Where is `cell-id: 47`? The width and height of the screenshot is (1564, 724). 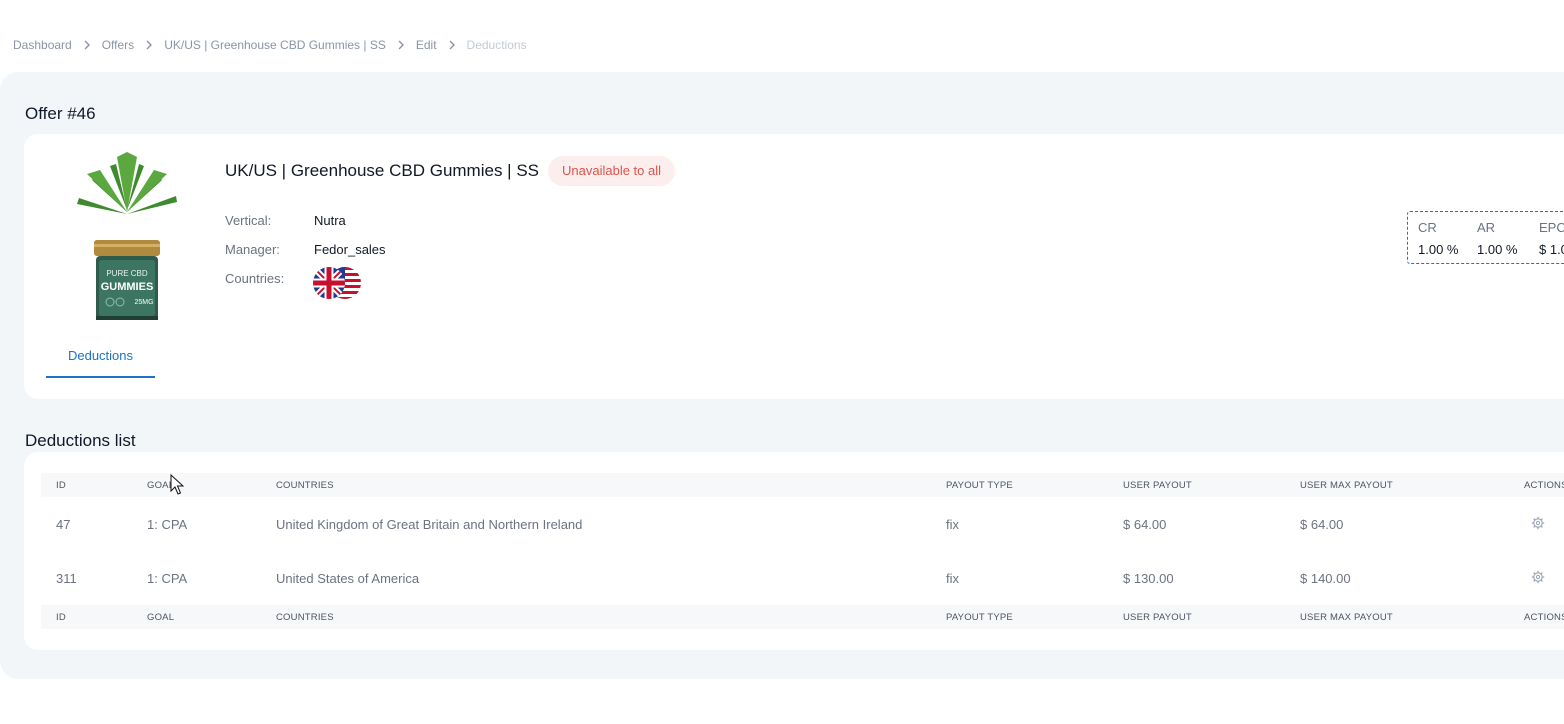
cell-id: 47 is located at coordinates (63, 524).